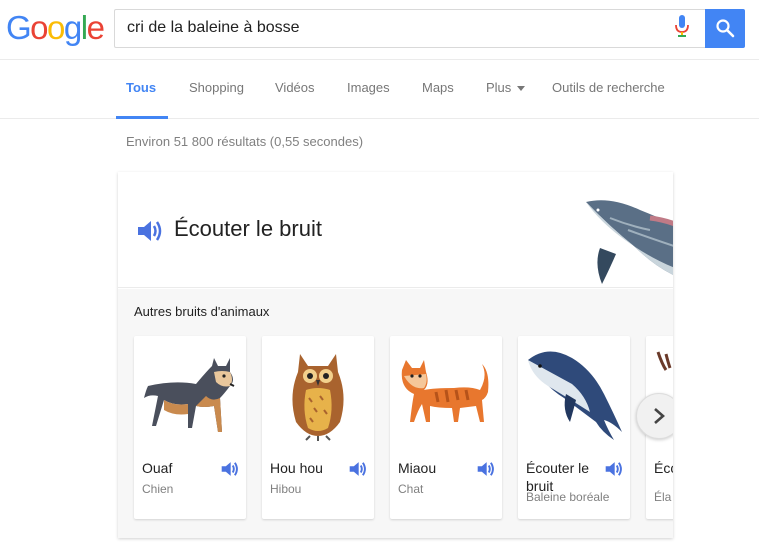 The image size is (759, 550). What do you see at coordinates (659, 416) in the screenshot?
I see `chevron-right-icon` at bounding box center [659, 416].